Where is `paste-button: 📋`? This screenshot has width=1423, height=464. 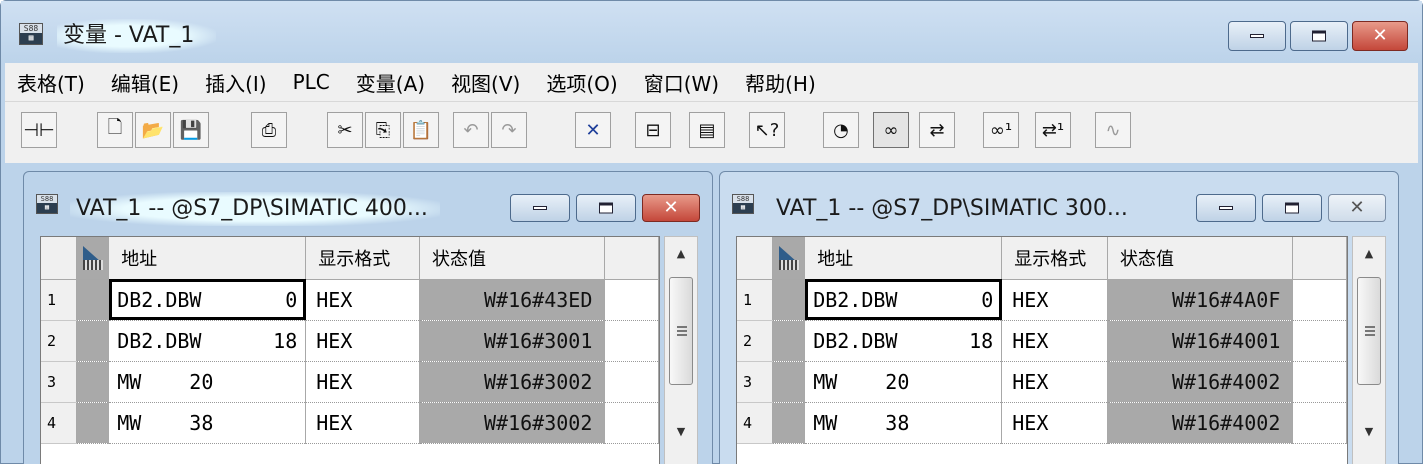 paste-button: 📋 is located at coordinates (421, 130).